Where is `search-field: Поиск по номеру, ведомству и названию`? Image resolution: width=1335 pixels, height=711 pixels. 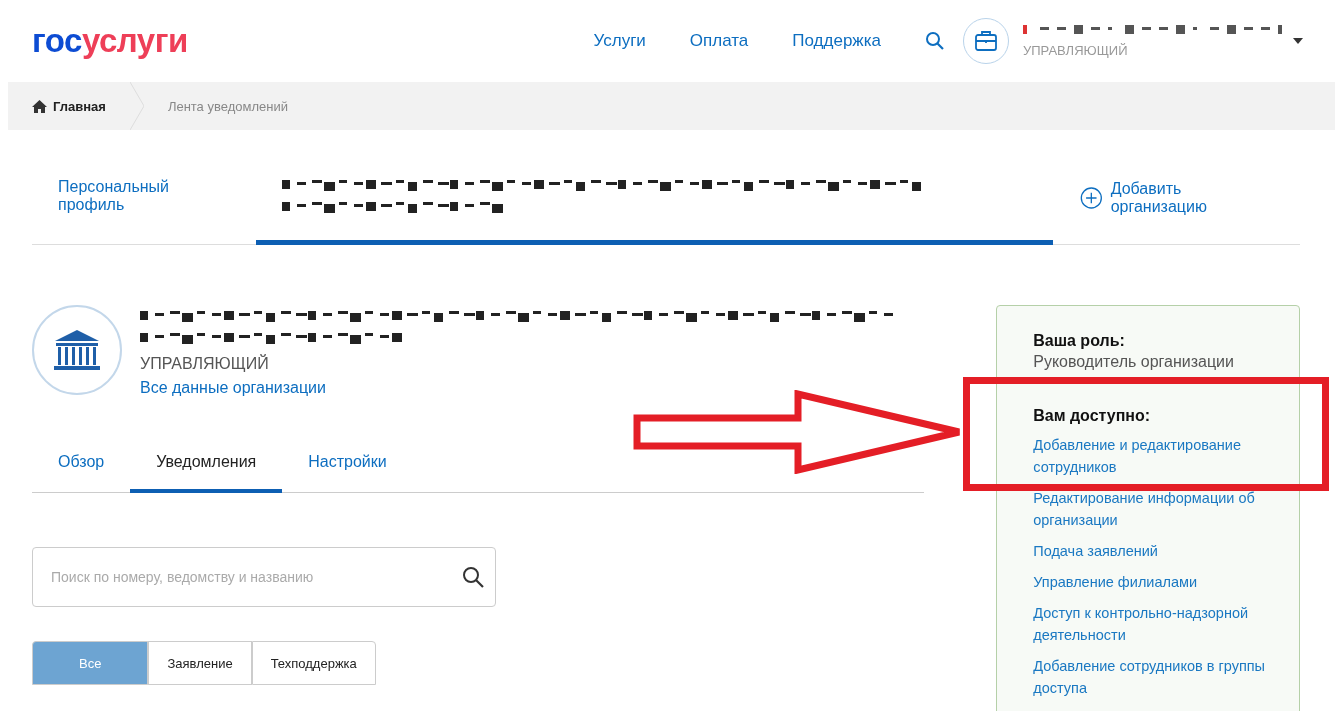 search-field: Поиск по номеру, ведомству и названию is located at coordinates (264, 577).